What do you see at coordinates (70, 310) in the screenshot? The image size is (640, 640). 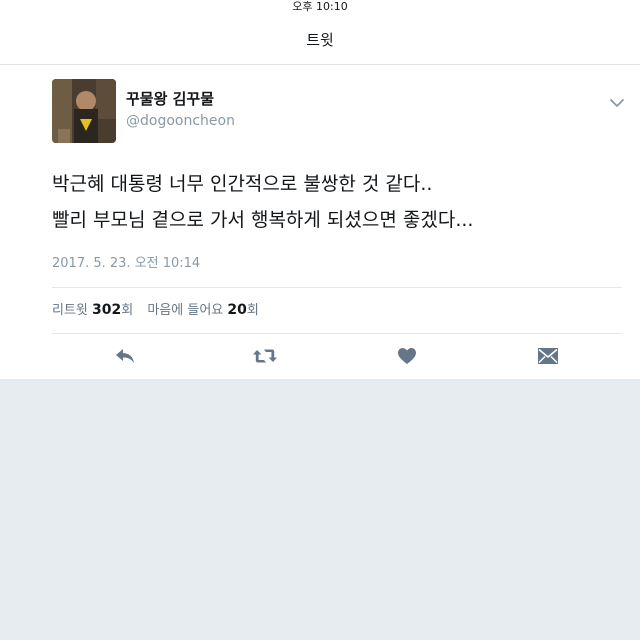 I see `retweets-label: 리트윗` at bounding box center [70, 310].